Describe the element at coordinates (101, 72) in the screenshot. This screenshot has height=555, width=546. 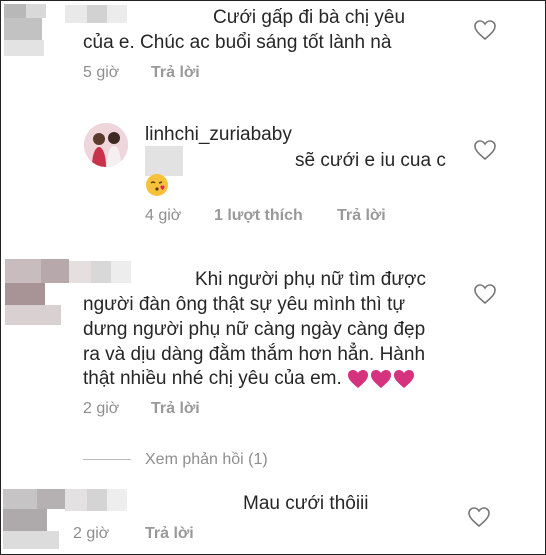
I see `comment-1-time: 5 giờ` at that location.